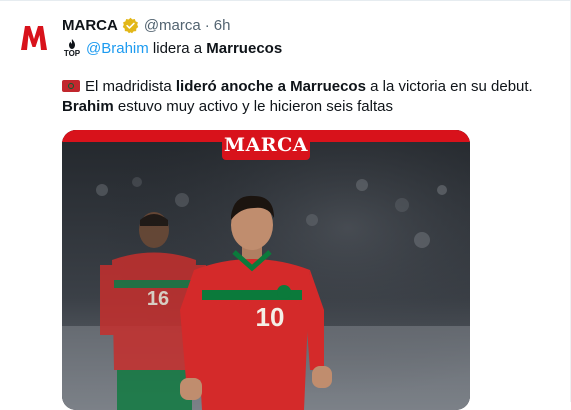  What do you see at coordinates (71, 86) in the screenshot?
I see `morocco-flag-icon` at bounding box center [71, 86].